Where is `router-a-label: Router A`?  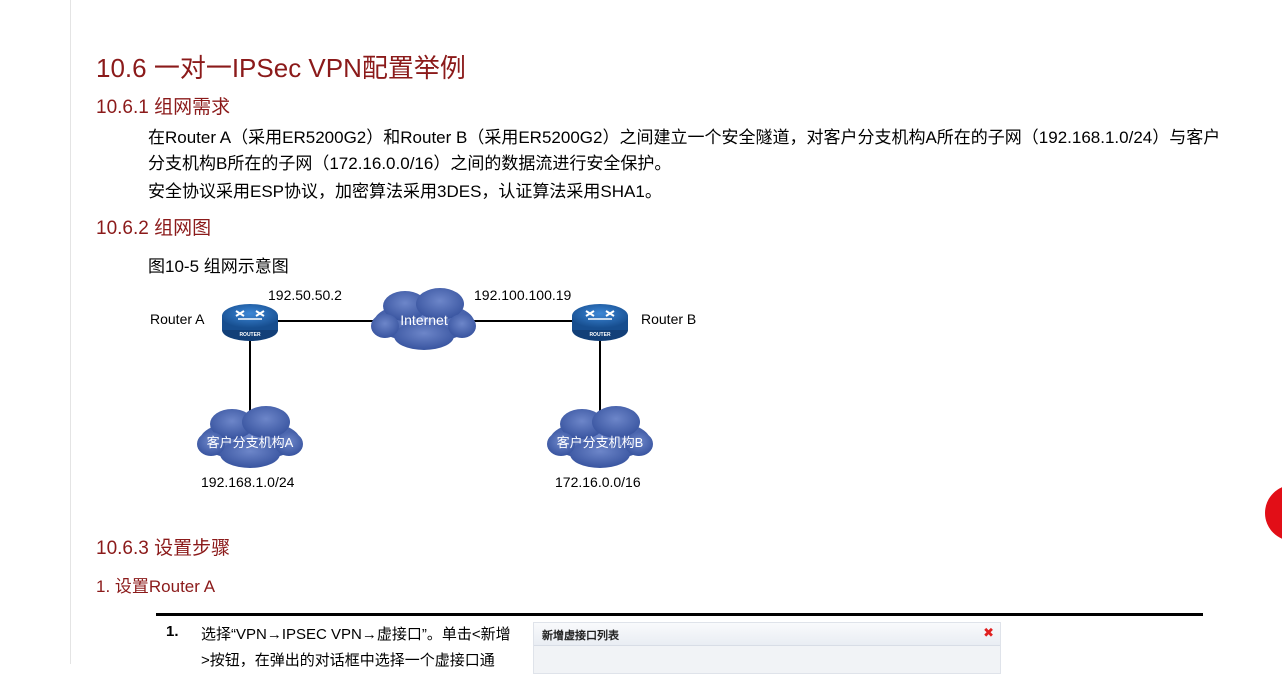 router-a-label: Router A is located at coordinates (177, 319).